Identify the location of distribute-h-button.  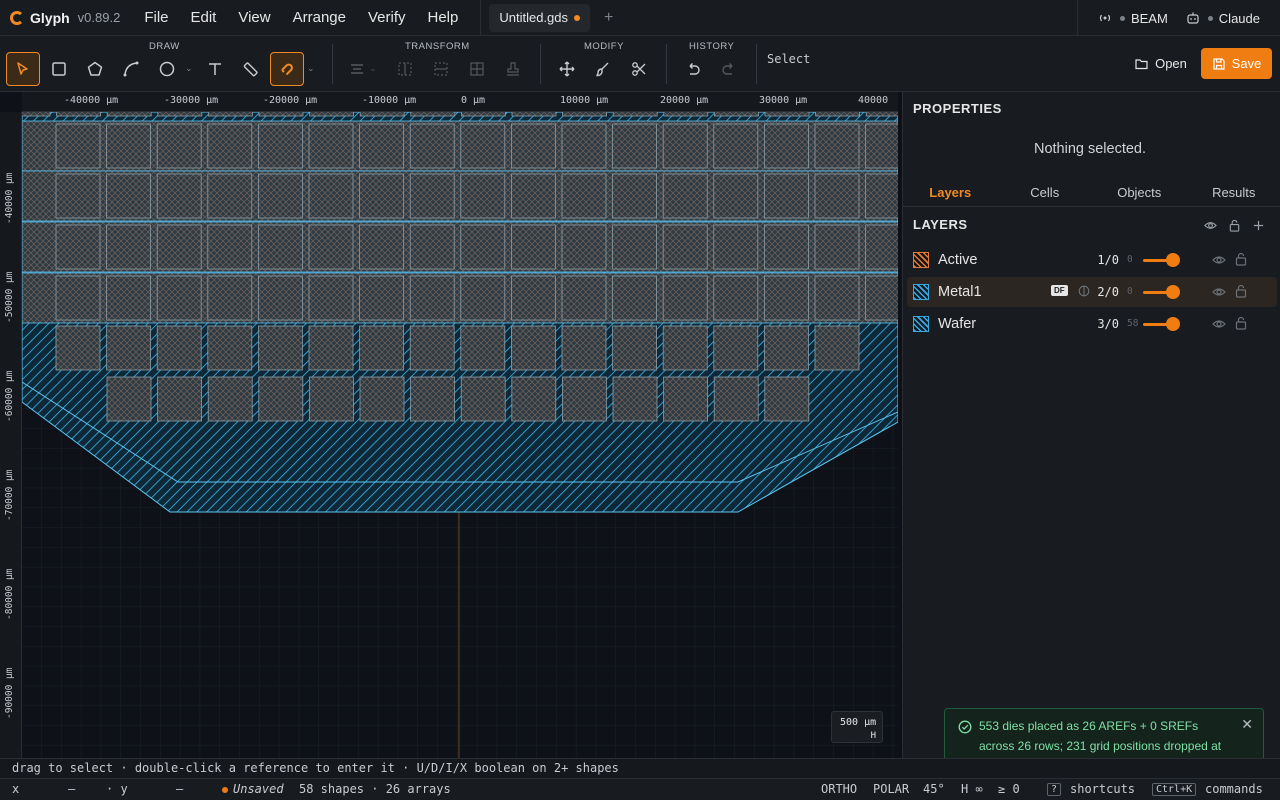
(405, 69).